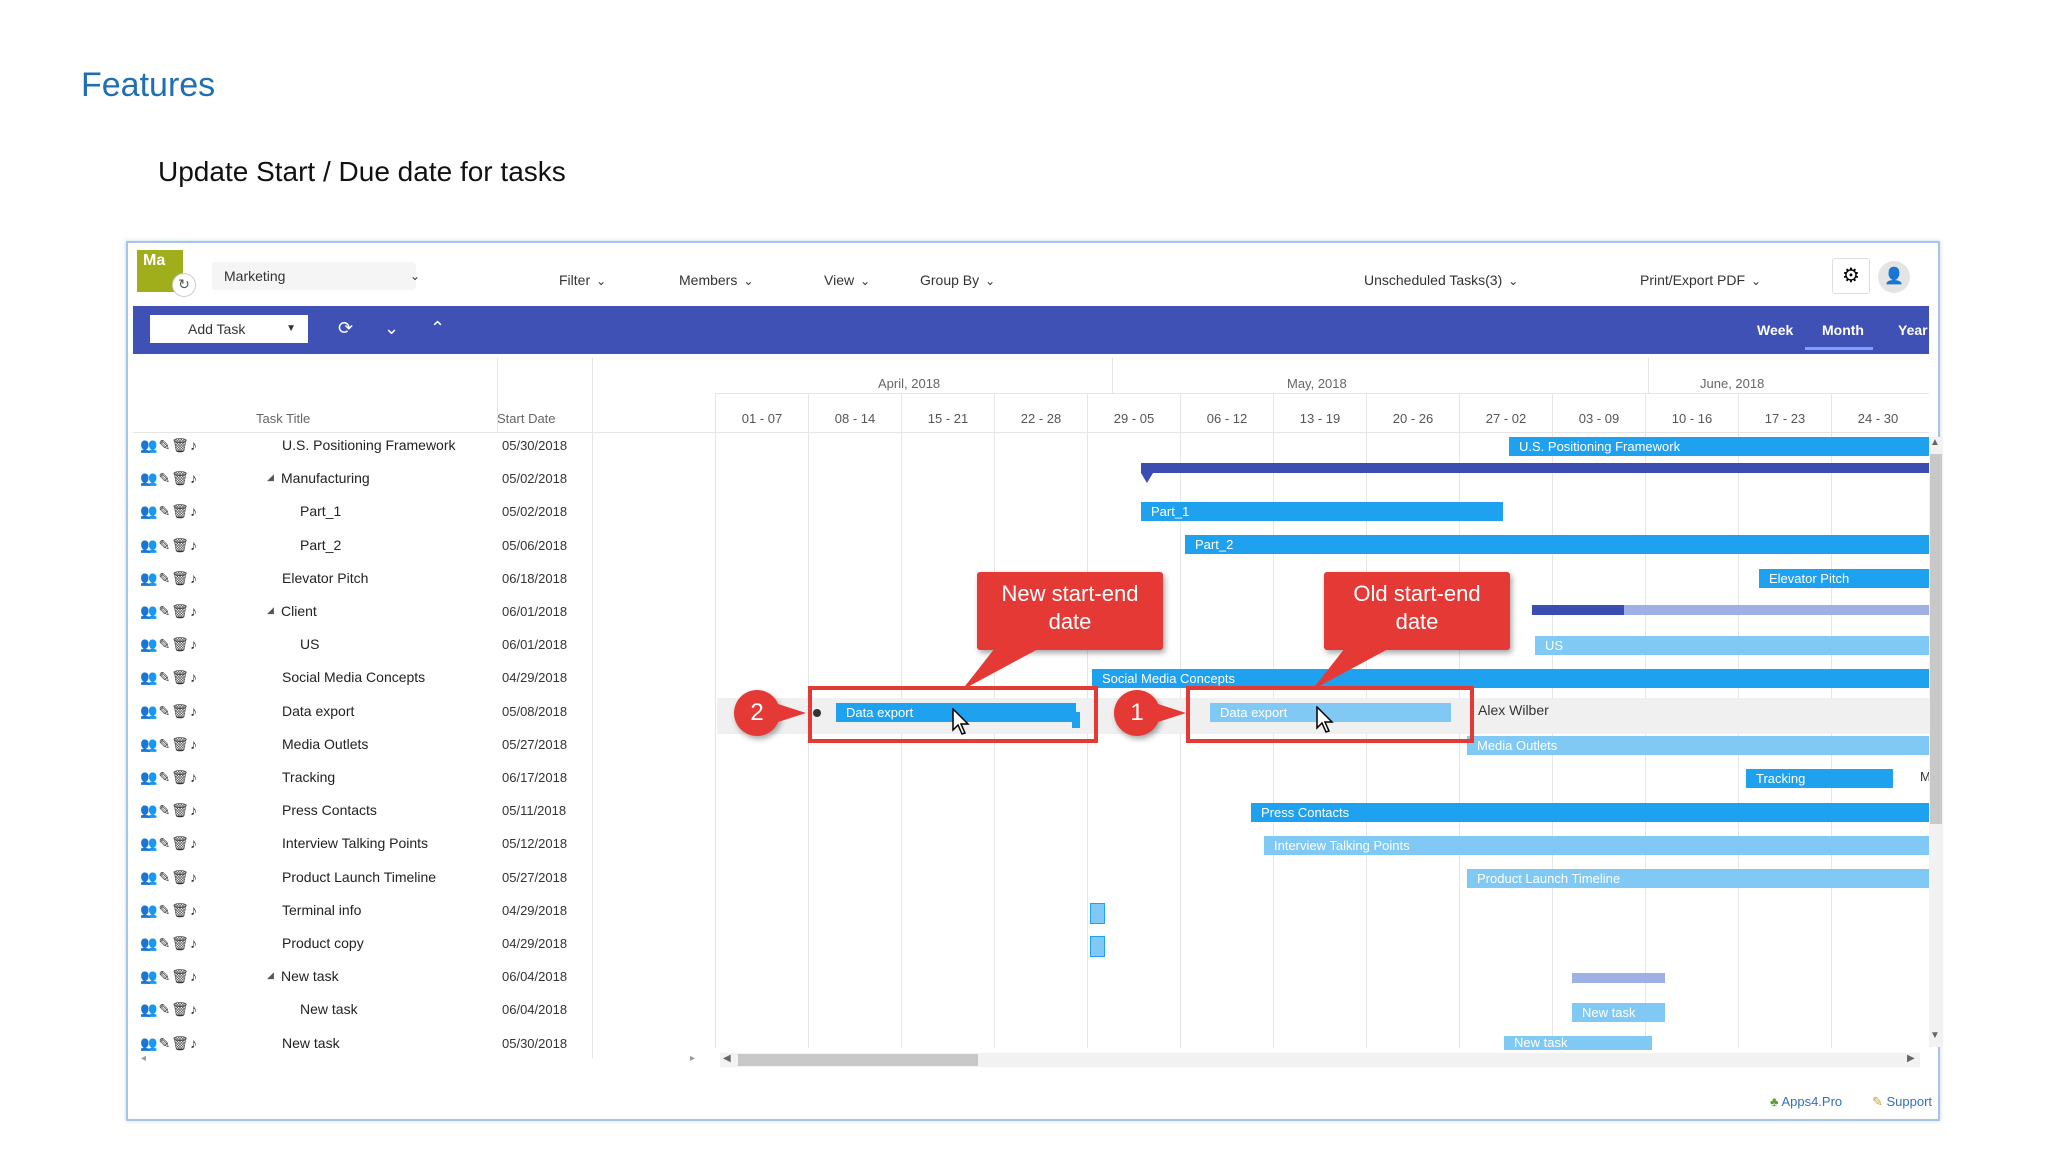 The width and height of the screenshot is (2048, 1152). What do you see at coordinates (1732, 645) in the screenshot?
I see `bar-us: US` at bounding box center [1732, 645].